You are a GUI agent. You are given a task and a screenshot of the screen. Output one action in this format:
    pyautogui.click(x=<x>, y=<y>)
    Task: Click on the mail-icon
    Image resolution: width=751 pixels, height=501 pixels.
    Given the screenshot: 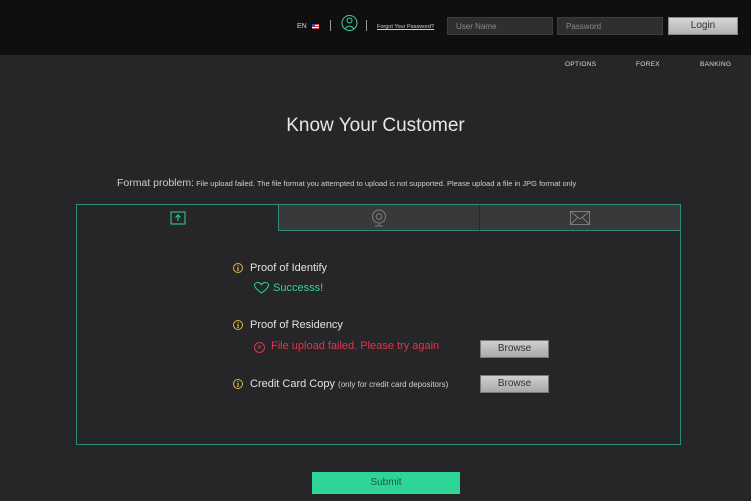 What is the action you would take?
    pyautogui.click(x=580, y=217)
    